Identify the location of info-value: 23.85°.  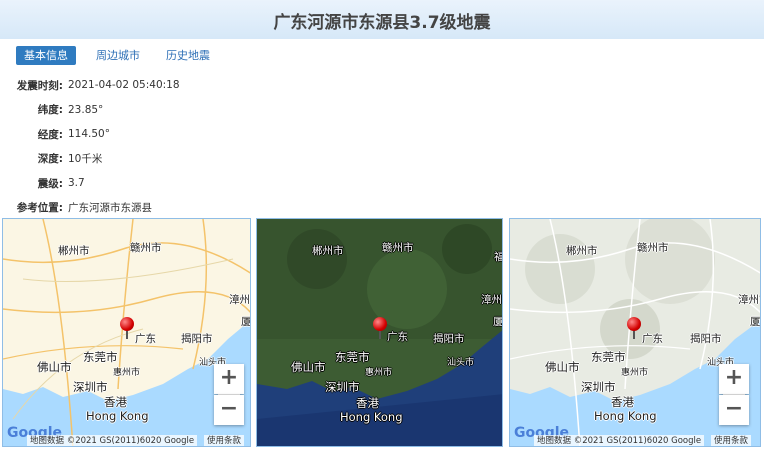
(86, 109).